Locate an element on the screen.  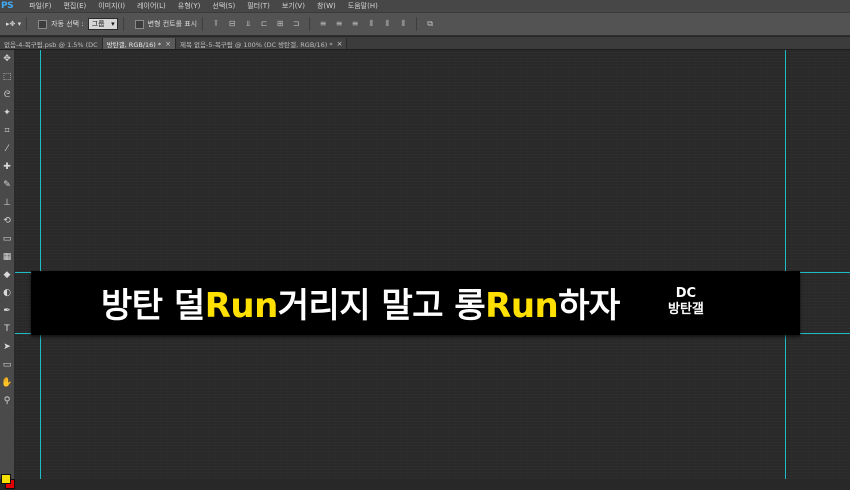
marquee-icon: ⬚ is located at coordinates (7, 77).